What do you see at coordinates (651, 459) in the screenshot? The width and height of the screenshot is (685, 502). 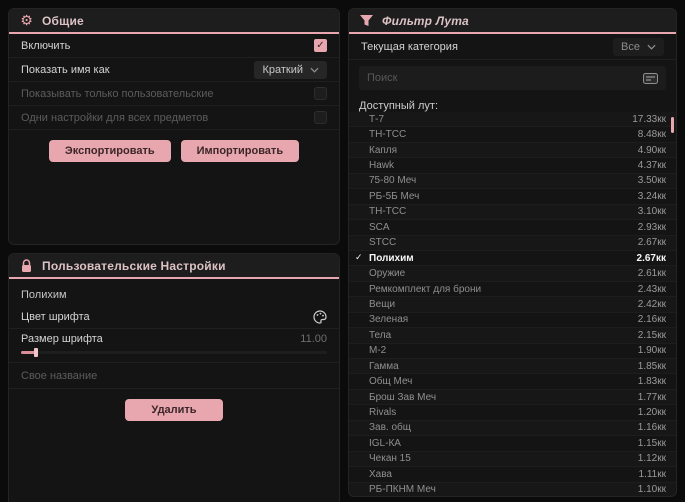 I see `loot-item-value: 1.12кк` at bounding box center [651, 459].